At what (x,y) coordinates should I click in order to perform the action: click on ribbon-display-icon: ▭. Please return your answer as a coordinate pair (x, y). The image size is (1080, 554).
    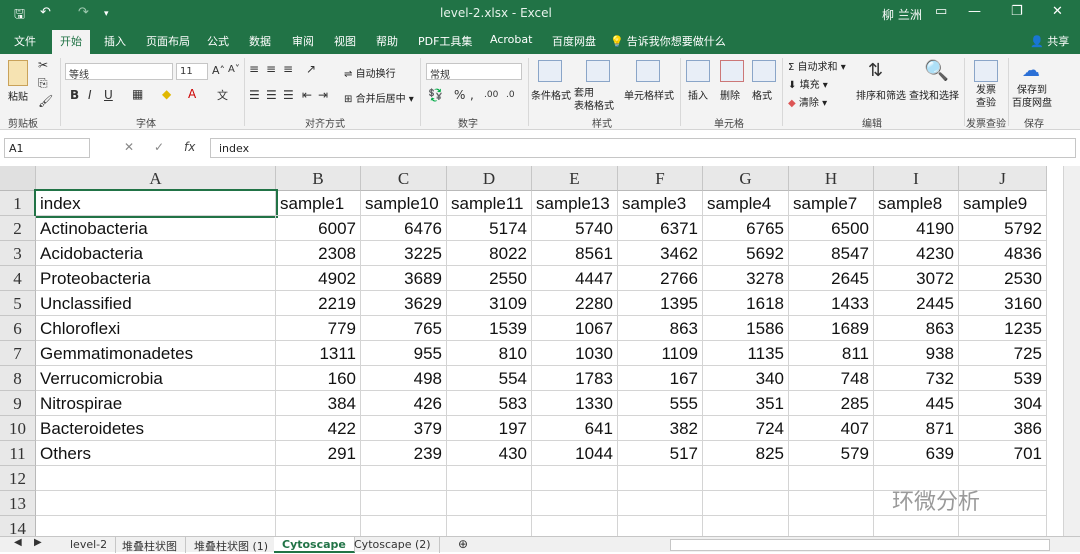
    Looking at the image, I should click on (941, 11).